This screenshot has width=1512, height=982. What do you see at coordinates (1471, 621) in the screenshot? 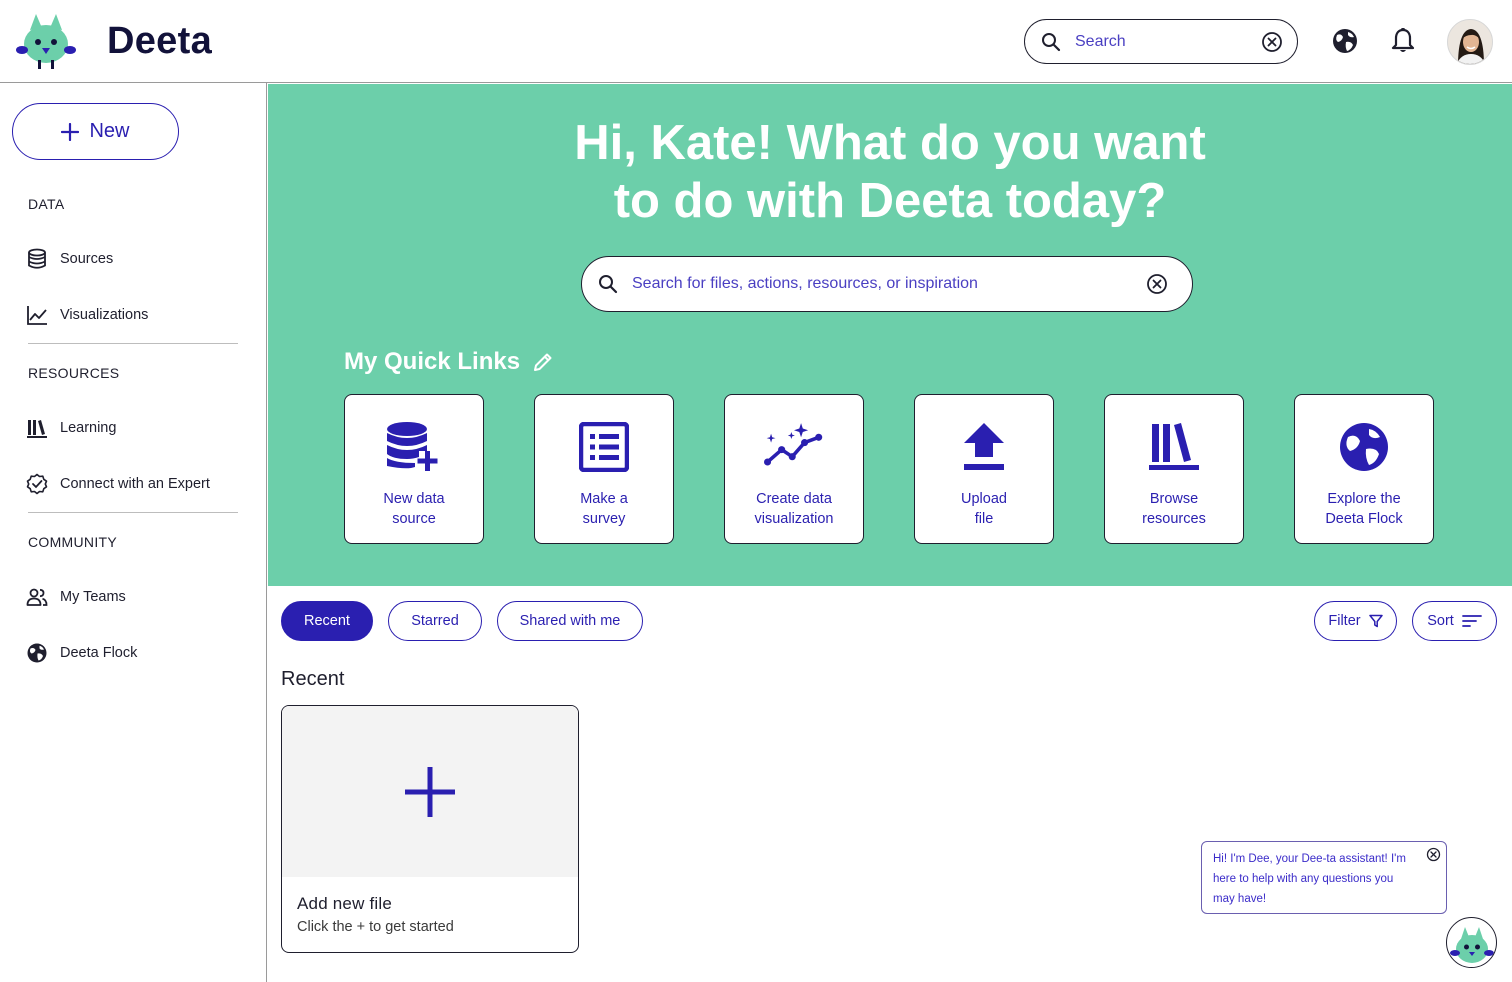
I see `sort-lines-icon` at bounding box center [1471, 621].